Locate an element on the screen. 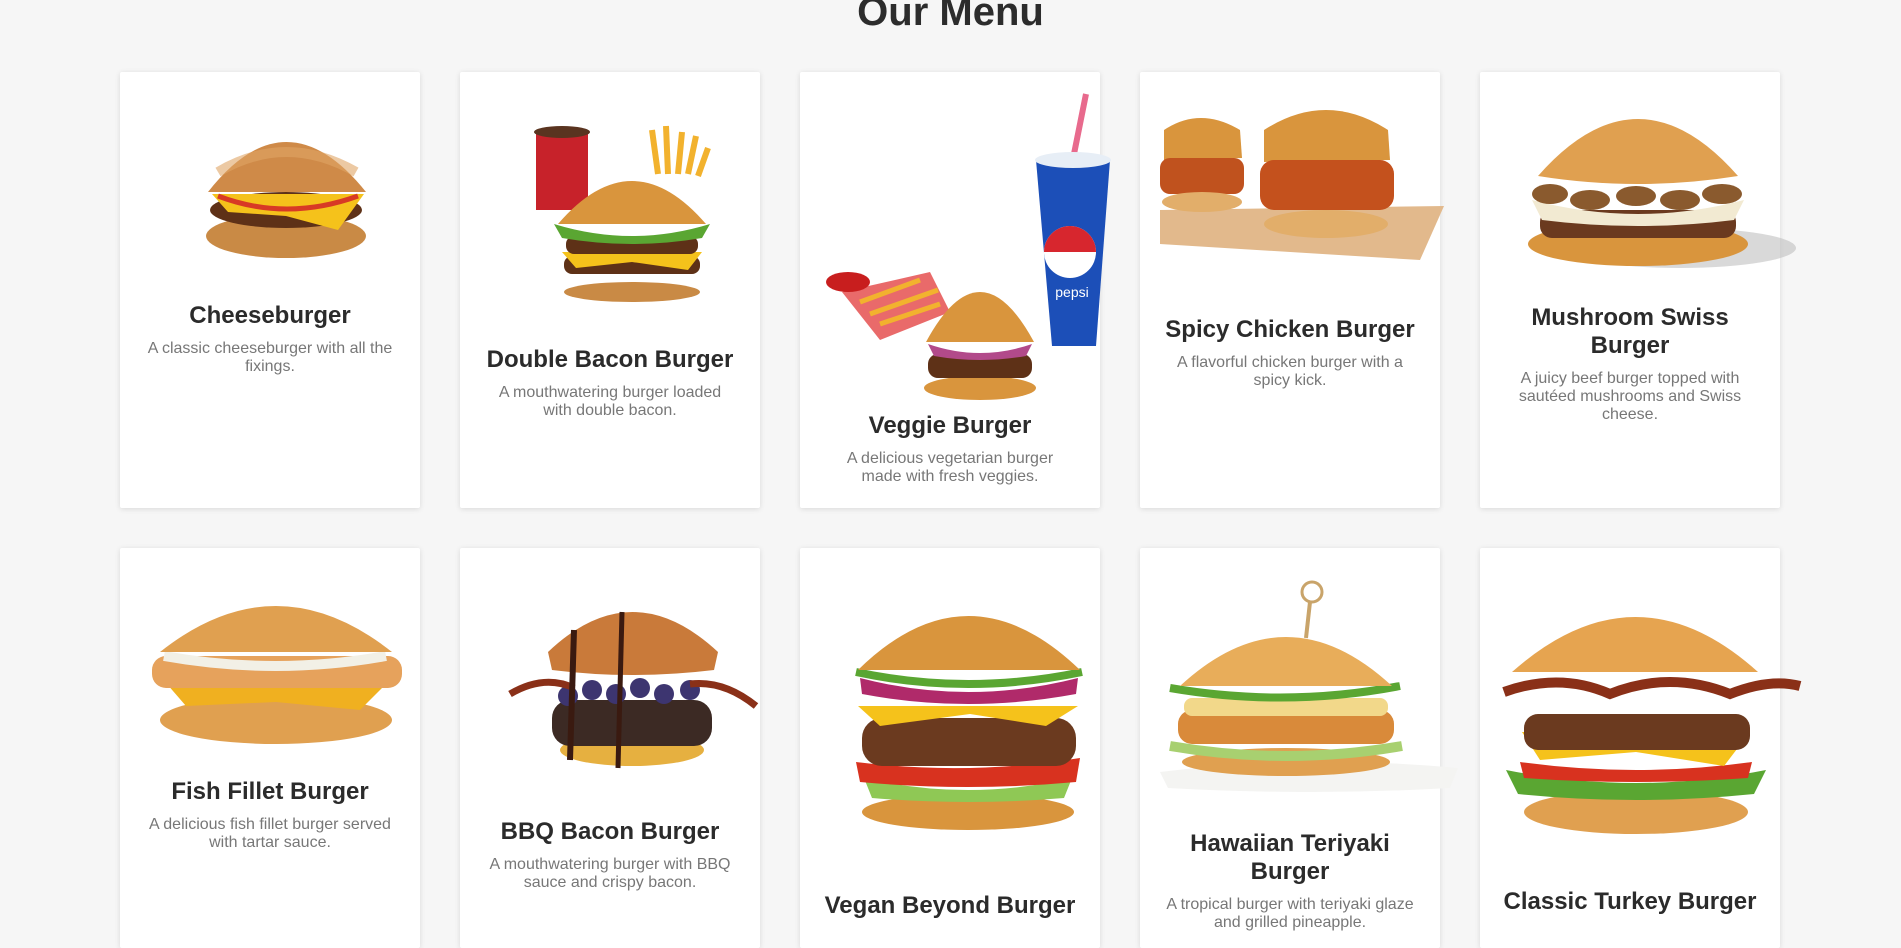 The height and width of the screenshot is (948, 1901). menu-item-card: Vegan Beyond Burger is located at coordinates (950, 748).